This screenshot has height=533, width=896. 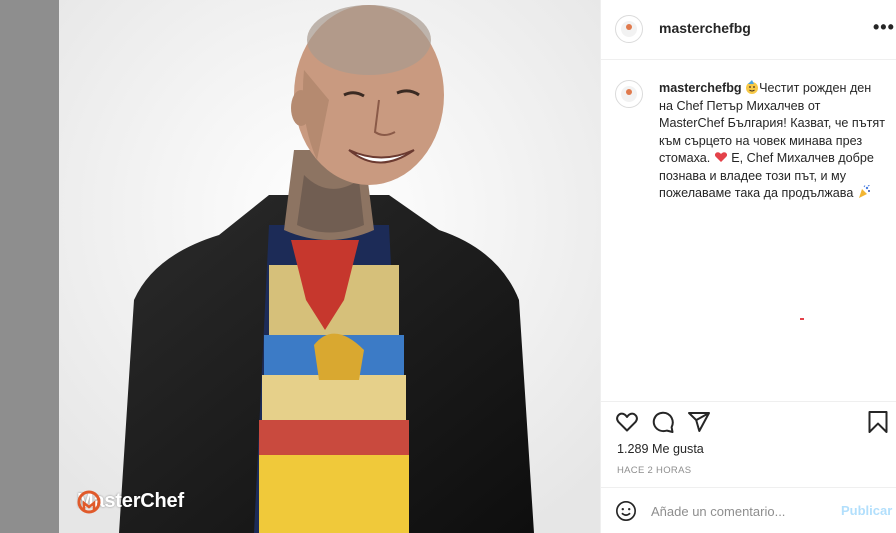 What do you see at coordinates (884, 27) in the screenshot?
I see `more-options-icon: •••` at bounding box center [884, 27].